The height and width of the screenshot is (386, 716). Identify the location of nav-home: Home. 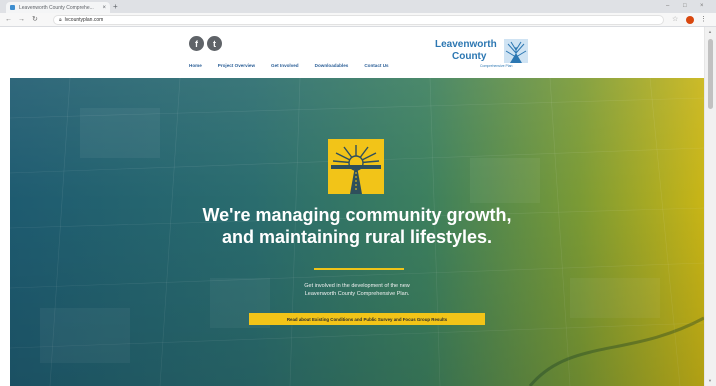
(195, 65).